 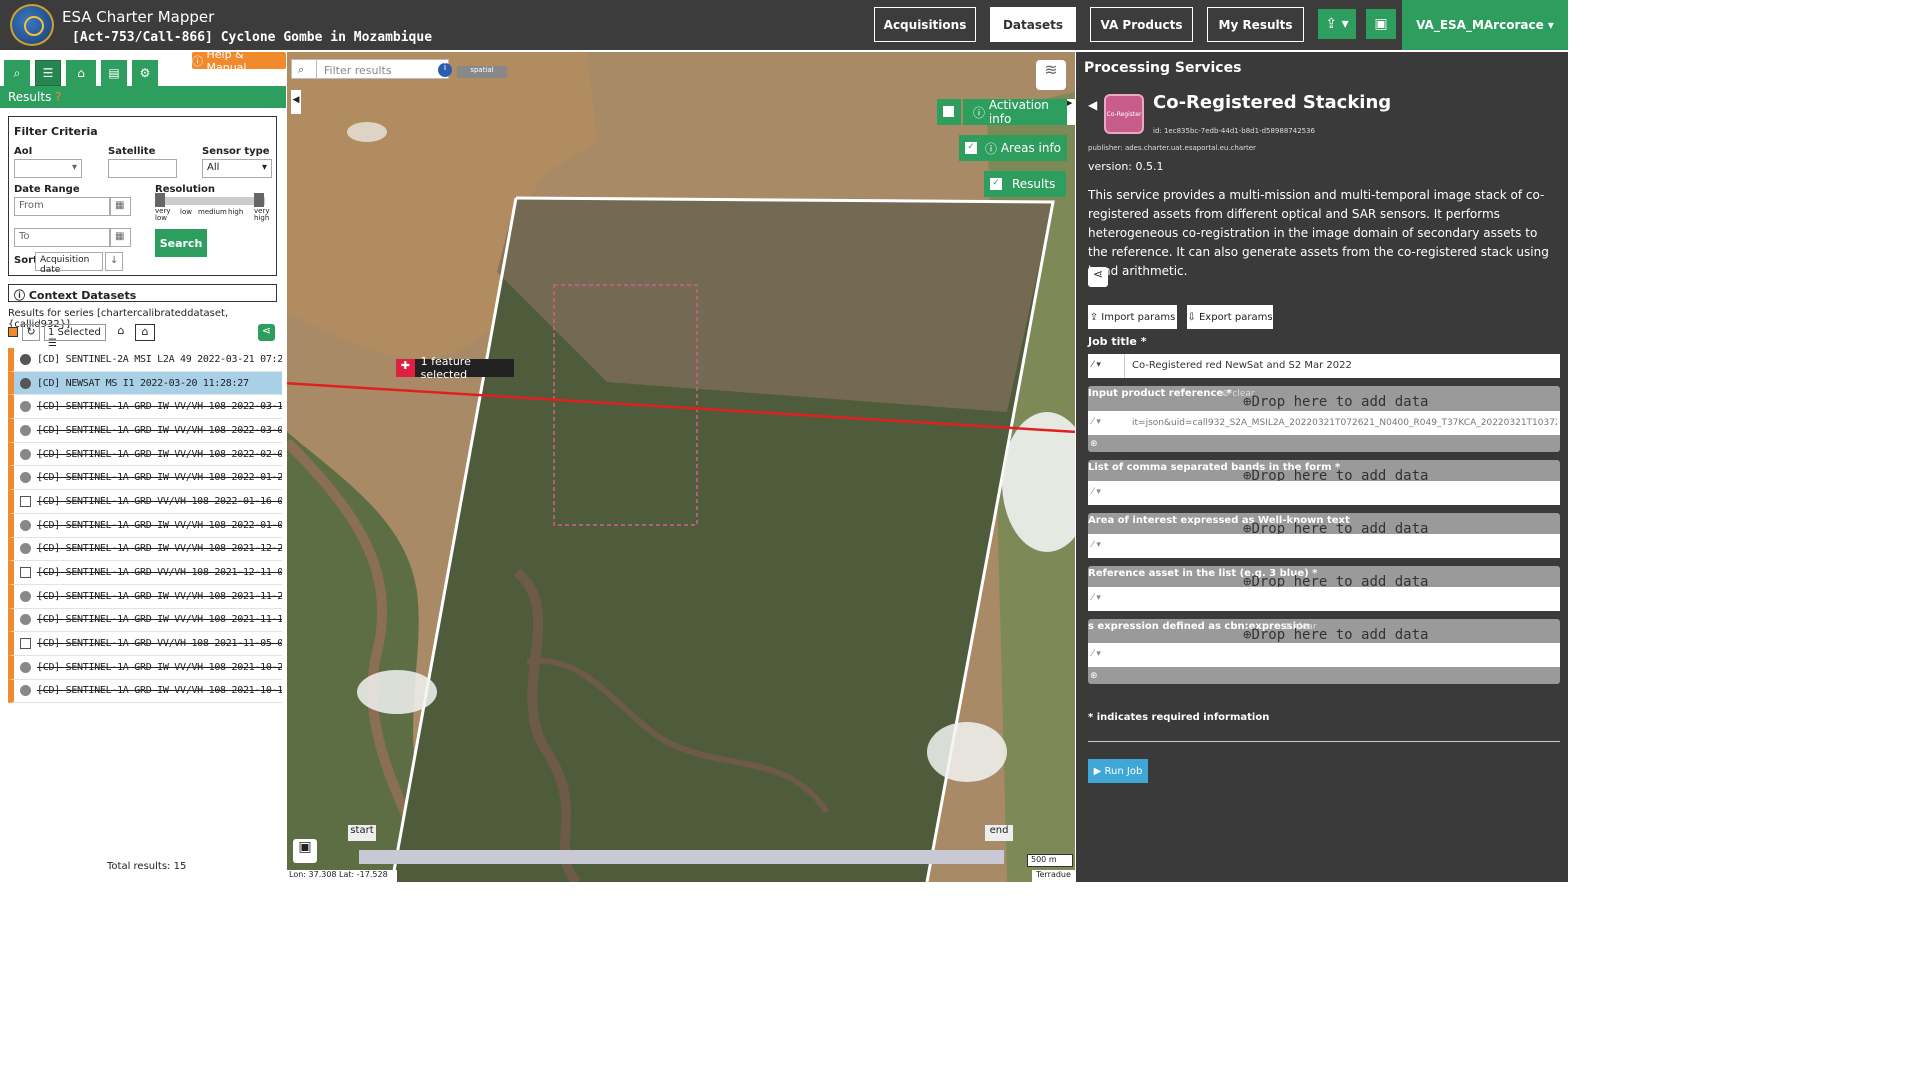 What do you see at coordinates (482, 72) in the screenshot?
I see `spatial-badge: spatial` at bounding box center [482, 72].